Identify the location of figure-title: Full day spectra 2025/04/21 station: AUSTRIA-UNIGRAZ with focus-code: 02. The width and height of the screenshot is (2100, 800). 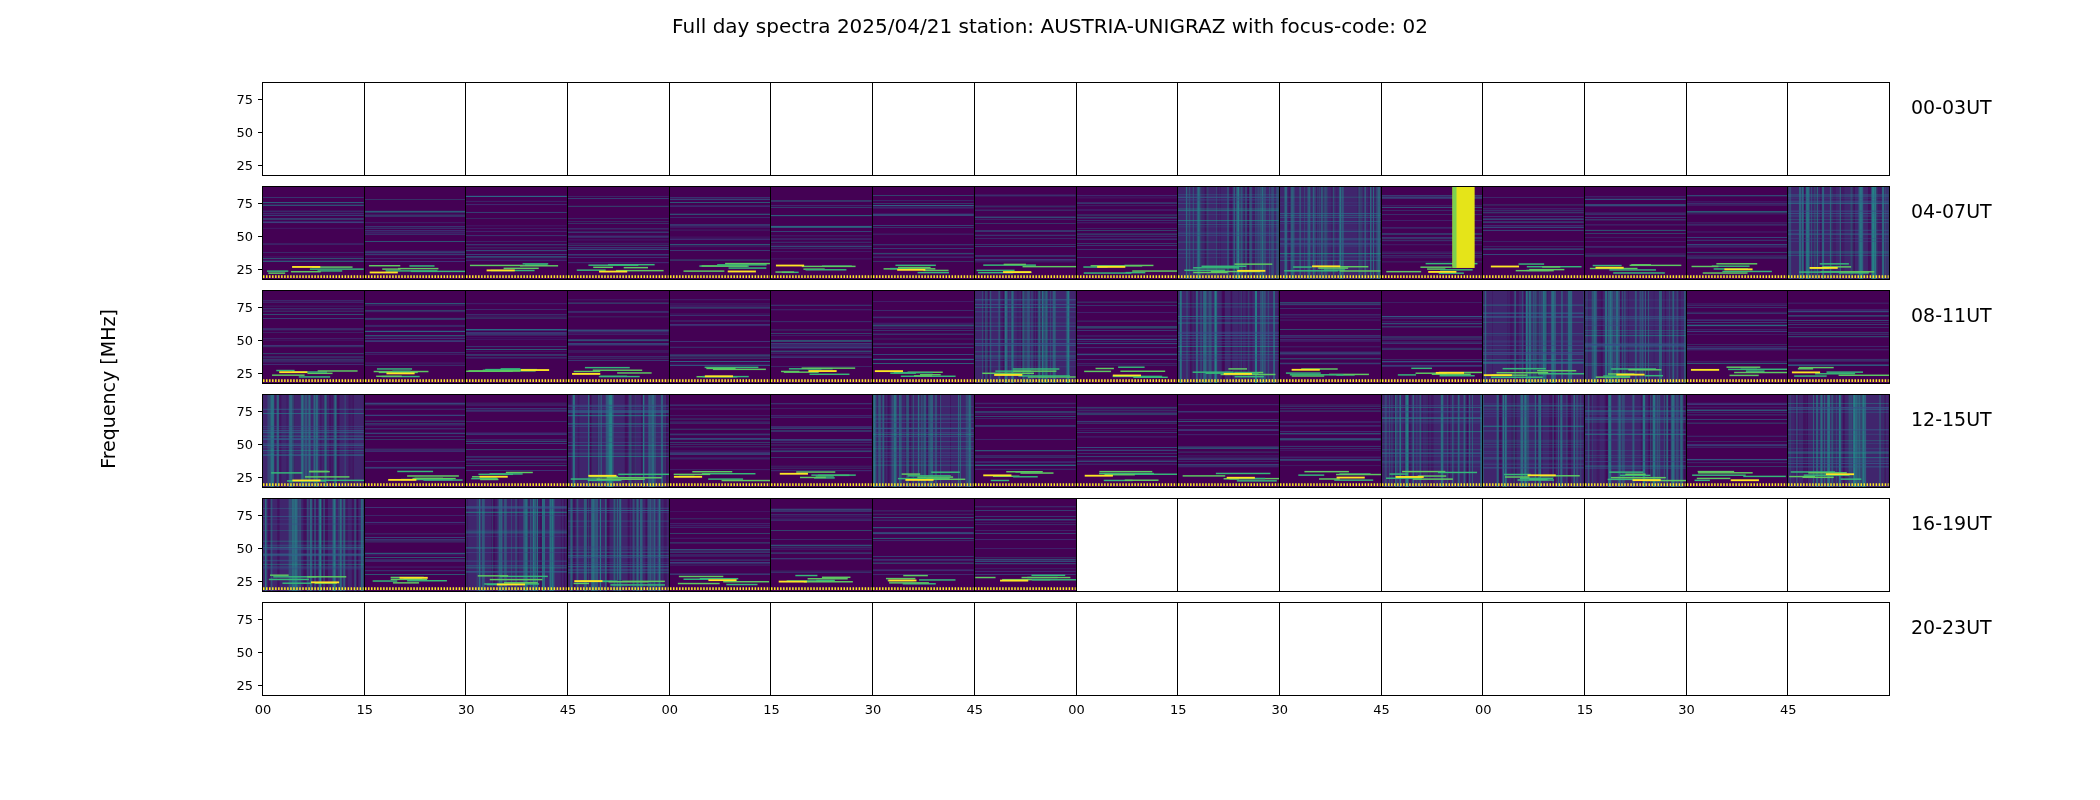
(1050, 26).